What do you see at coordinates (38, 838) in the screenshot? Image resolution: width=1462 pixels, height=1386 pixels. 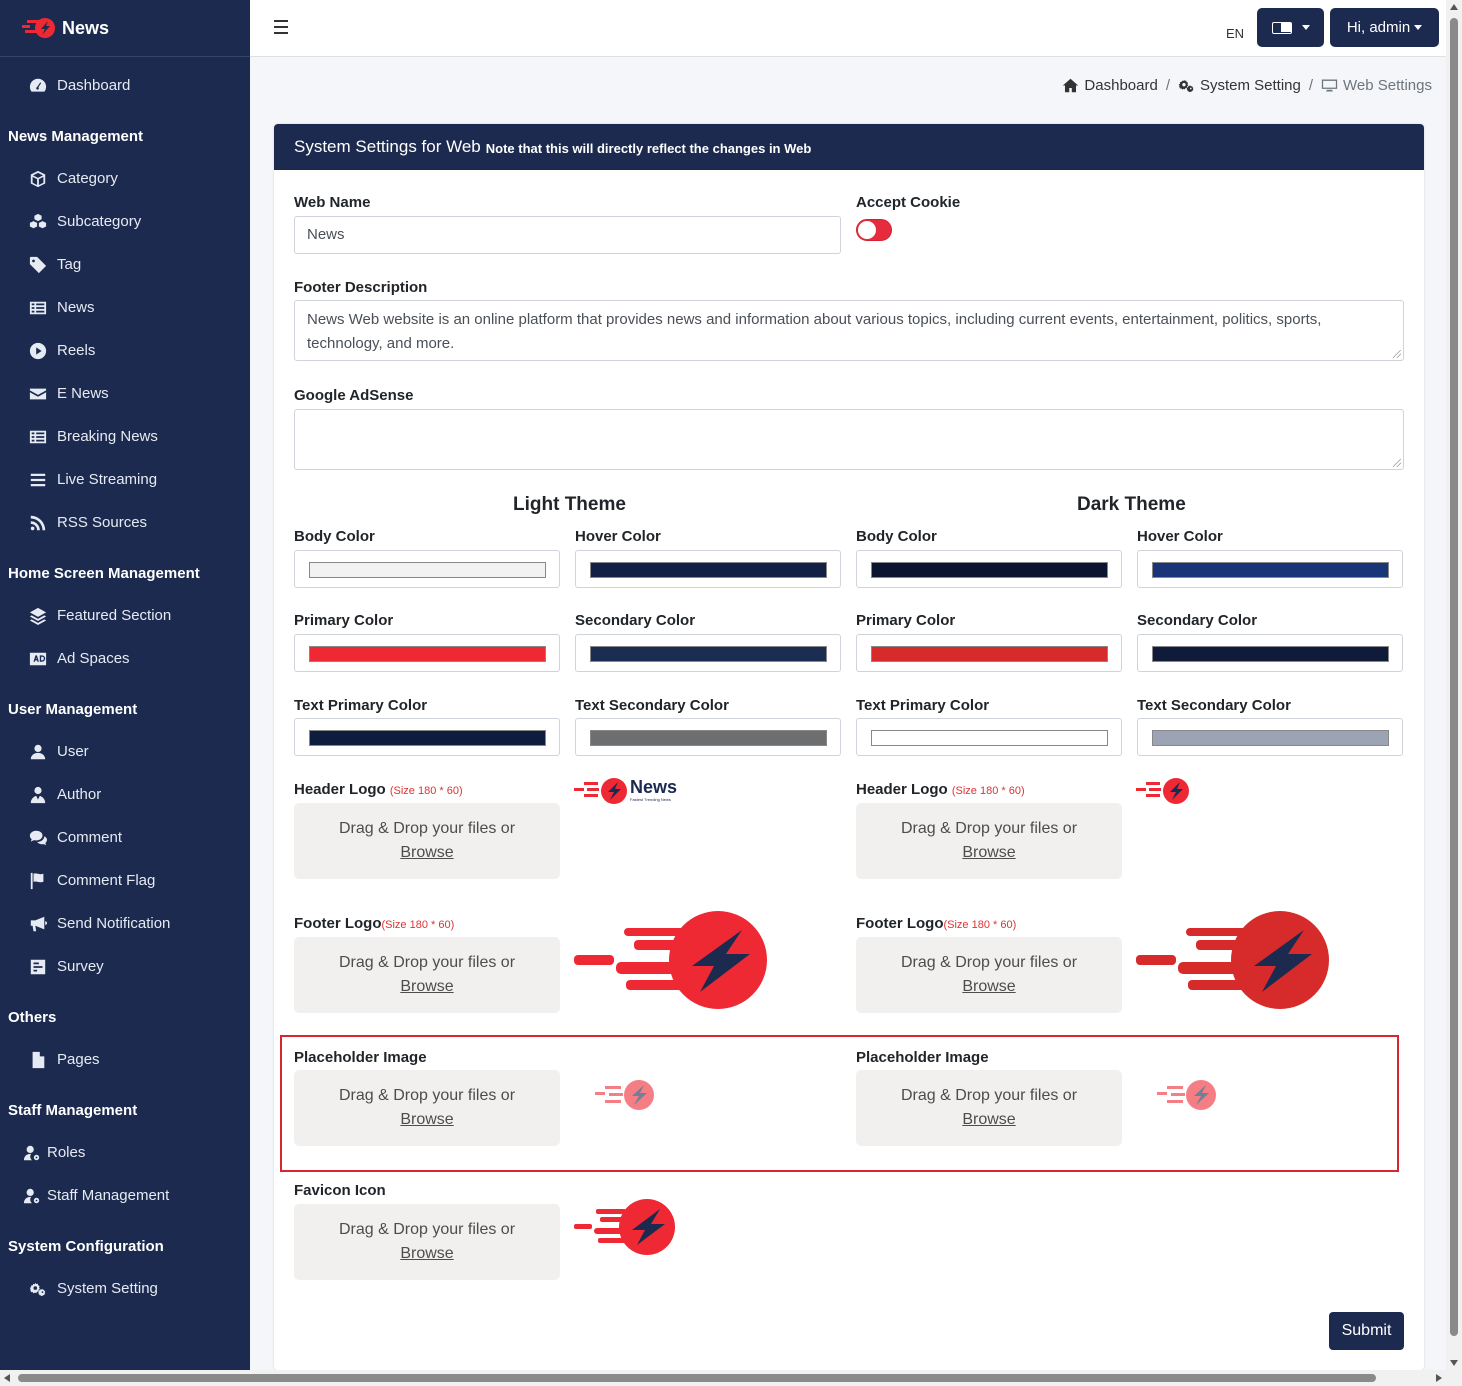 I see `comments-icon` at bounding box center [38, 838].